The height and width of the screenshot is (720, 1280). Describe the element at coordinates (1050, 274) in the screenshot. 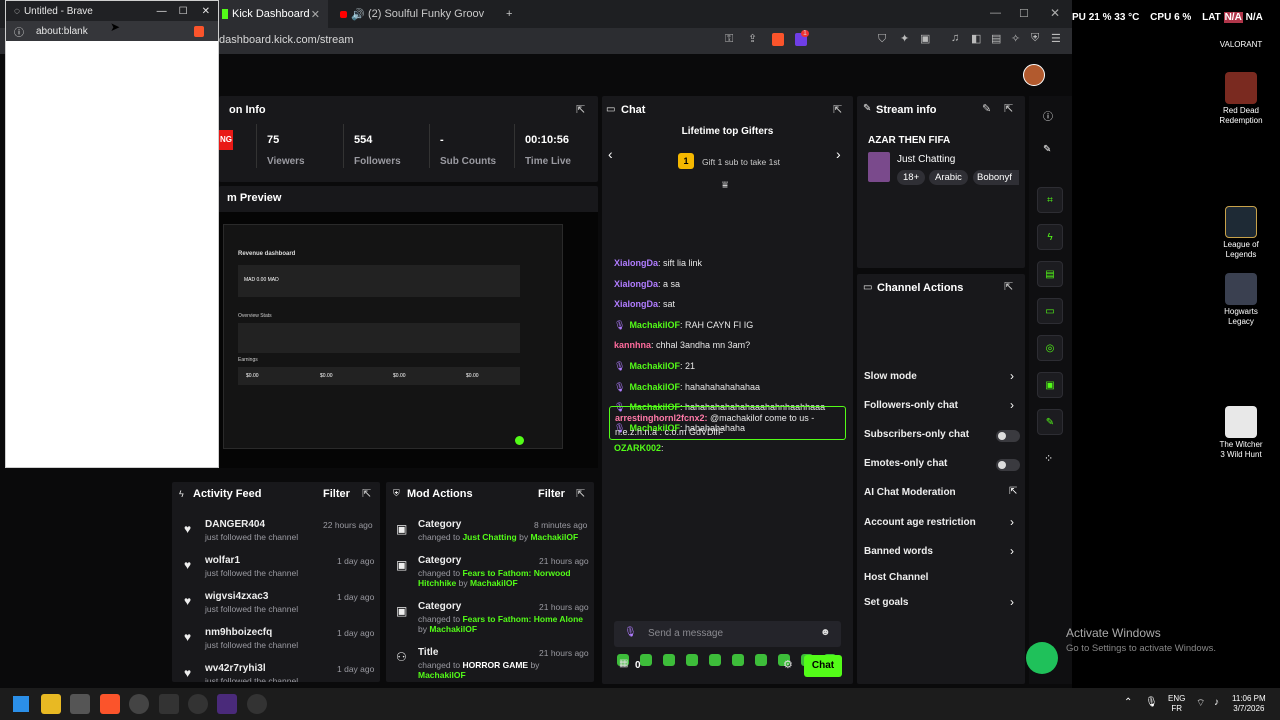

I see `document-icon: ▤` at that location.